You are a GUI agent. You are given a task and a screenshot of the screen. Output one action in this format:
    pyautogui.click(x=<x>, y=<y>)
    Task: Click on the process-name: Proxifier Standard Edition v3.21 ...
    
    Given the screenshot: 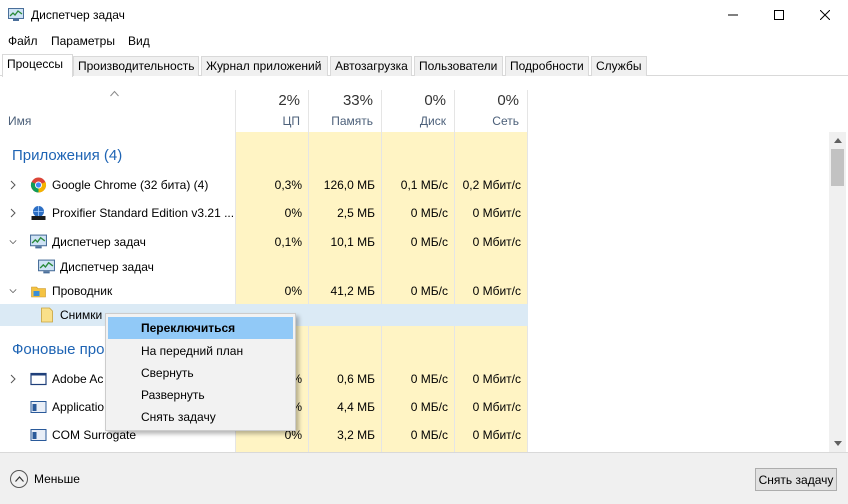 What is the action you would take?
    pyautogui.click(x=143, y=213)
    